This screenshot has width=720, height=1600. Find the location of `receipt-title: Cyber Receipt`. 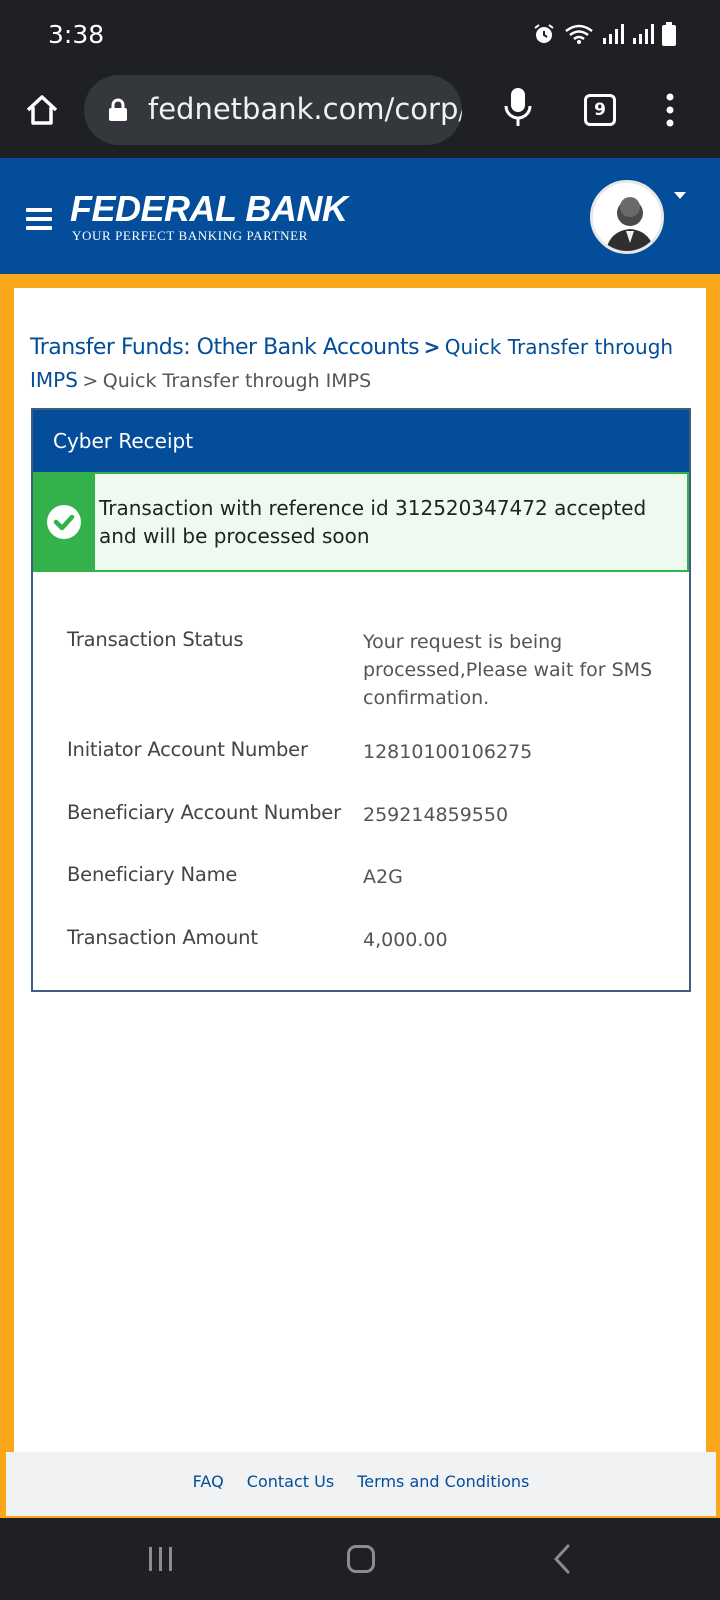

receipt-title: Cyber Receipt is located at coordinates (361, 441).